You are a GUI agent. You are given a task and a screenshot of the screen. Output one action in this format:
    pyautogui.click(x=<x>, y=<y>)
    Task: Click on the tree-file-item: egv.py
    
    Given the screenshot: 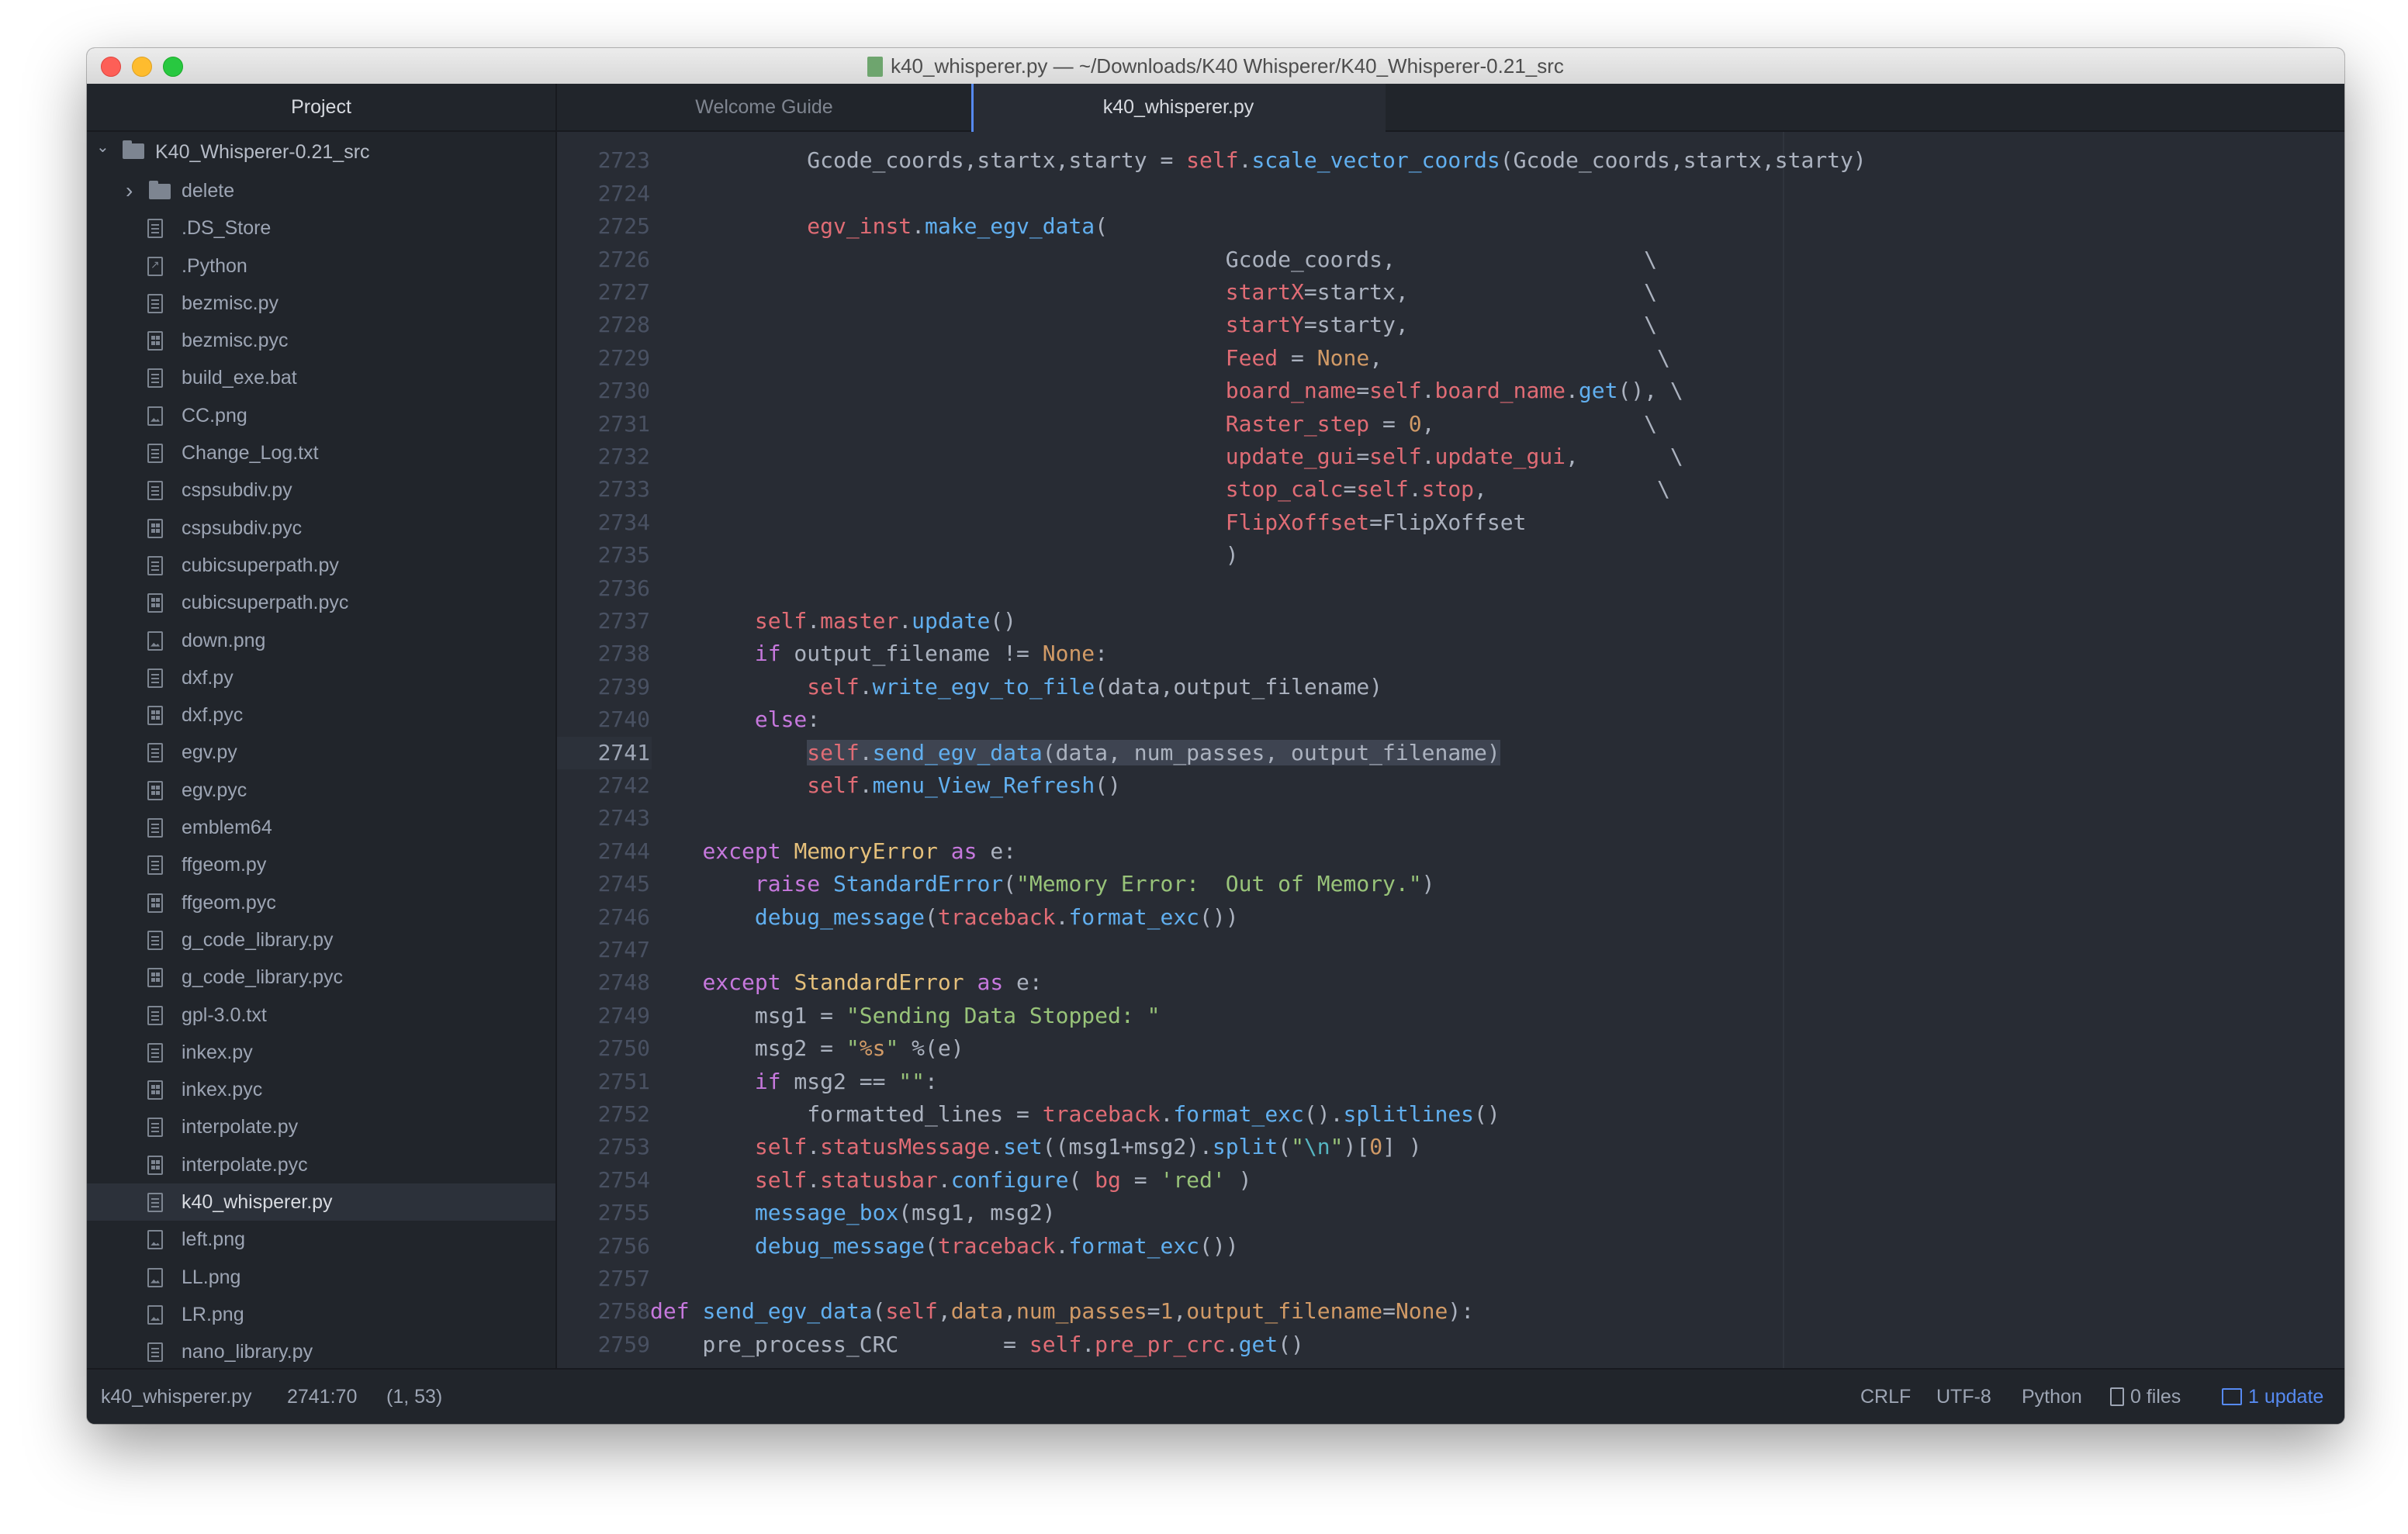 What is the action you would take?
    pyautogui.click(x=321, y=752)
    